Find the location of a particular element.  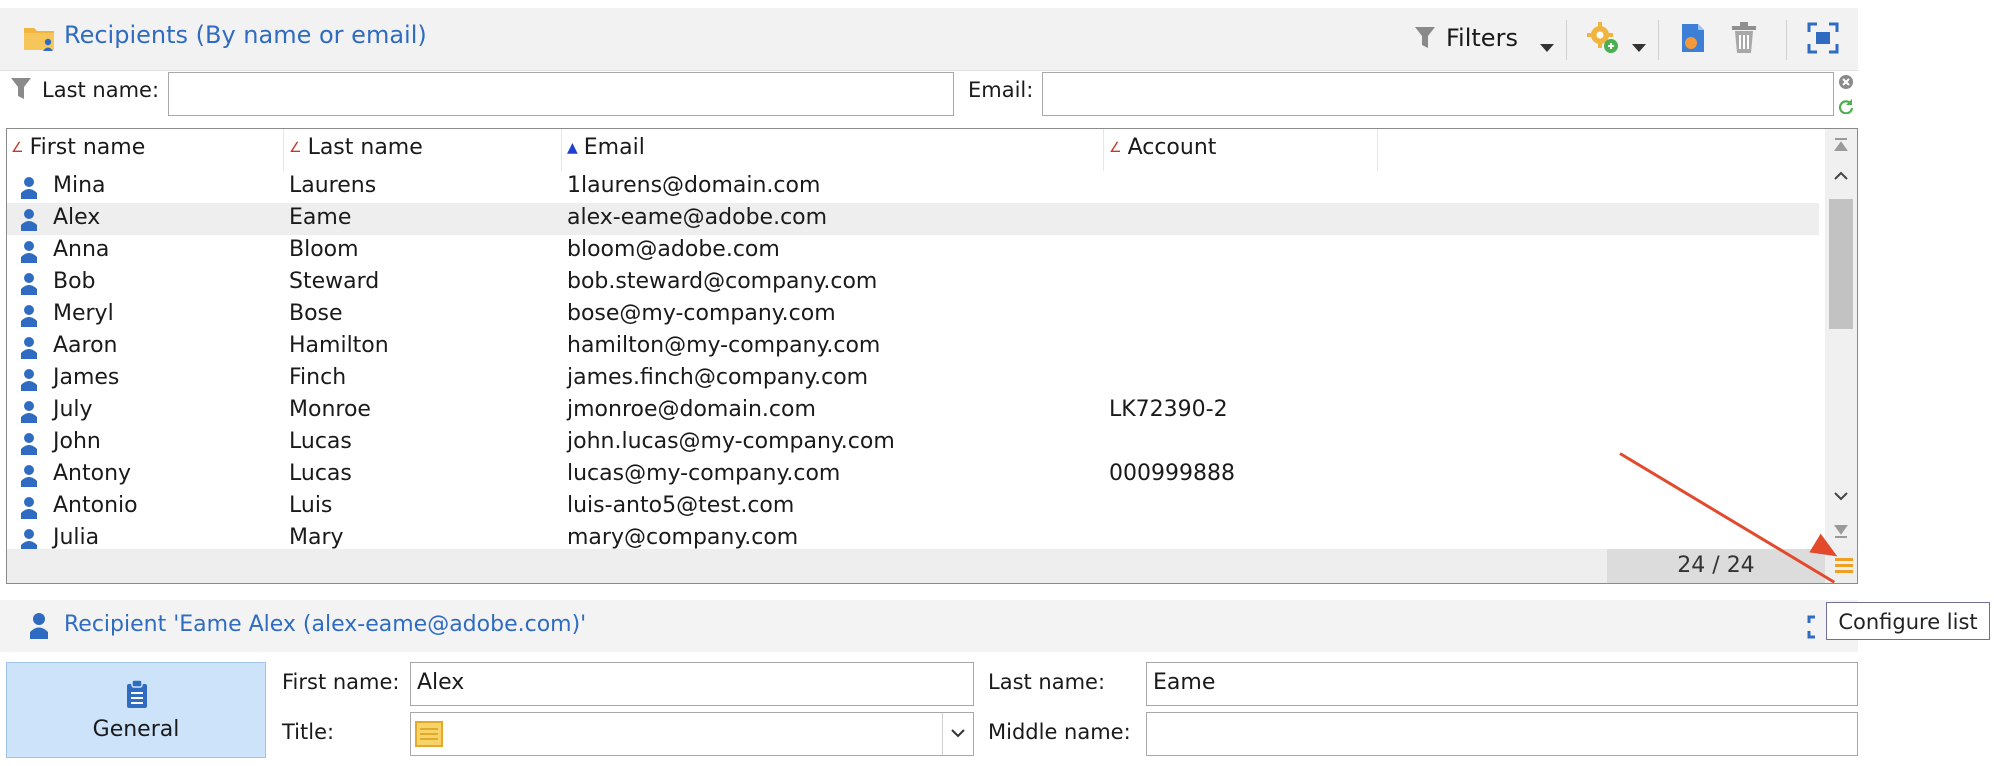

table-row: Meryl Bose bose@my-company.com is located at coordinates (913, 315).